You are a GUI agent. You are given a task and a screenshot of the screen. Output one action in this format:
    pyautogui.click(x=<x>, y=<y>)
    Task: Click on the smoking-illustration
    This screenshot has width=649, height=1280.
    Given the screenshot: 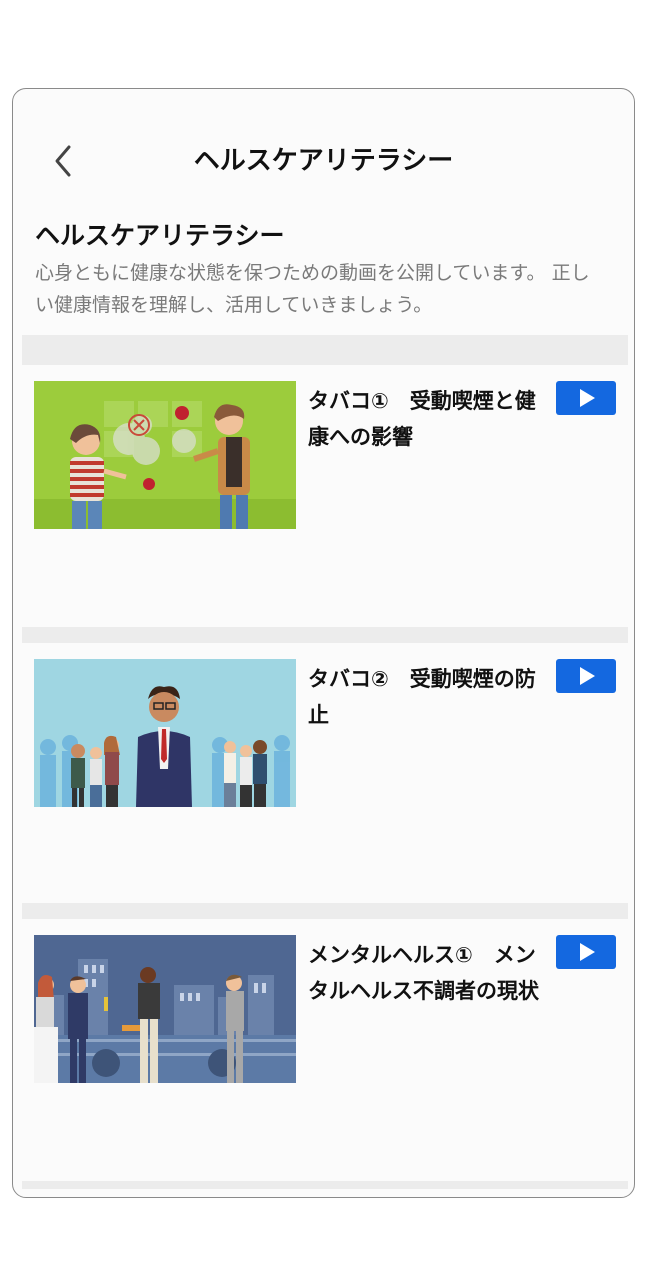 What is the action you would take?
    pyautogui.click(x=165, y=455)
    